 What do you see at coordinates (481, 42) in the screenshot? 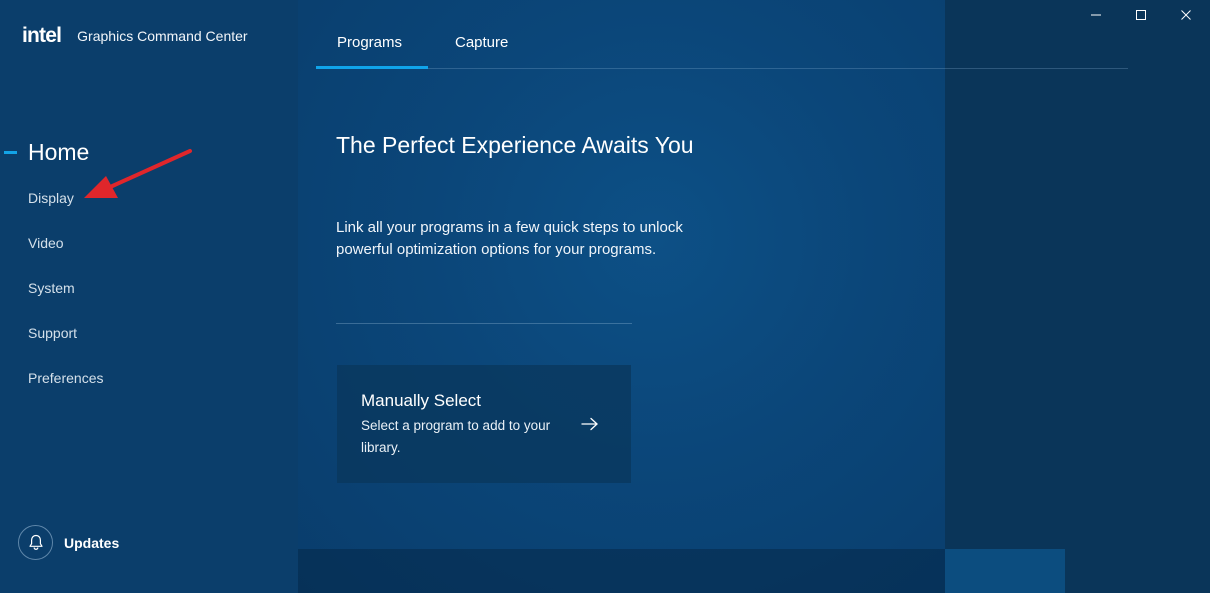
I see `tab-capture: Capture` at bounding box center [481, 42].